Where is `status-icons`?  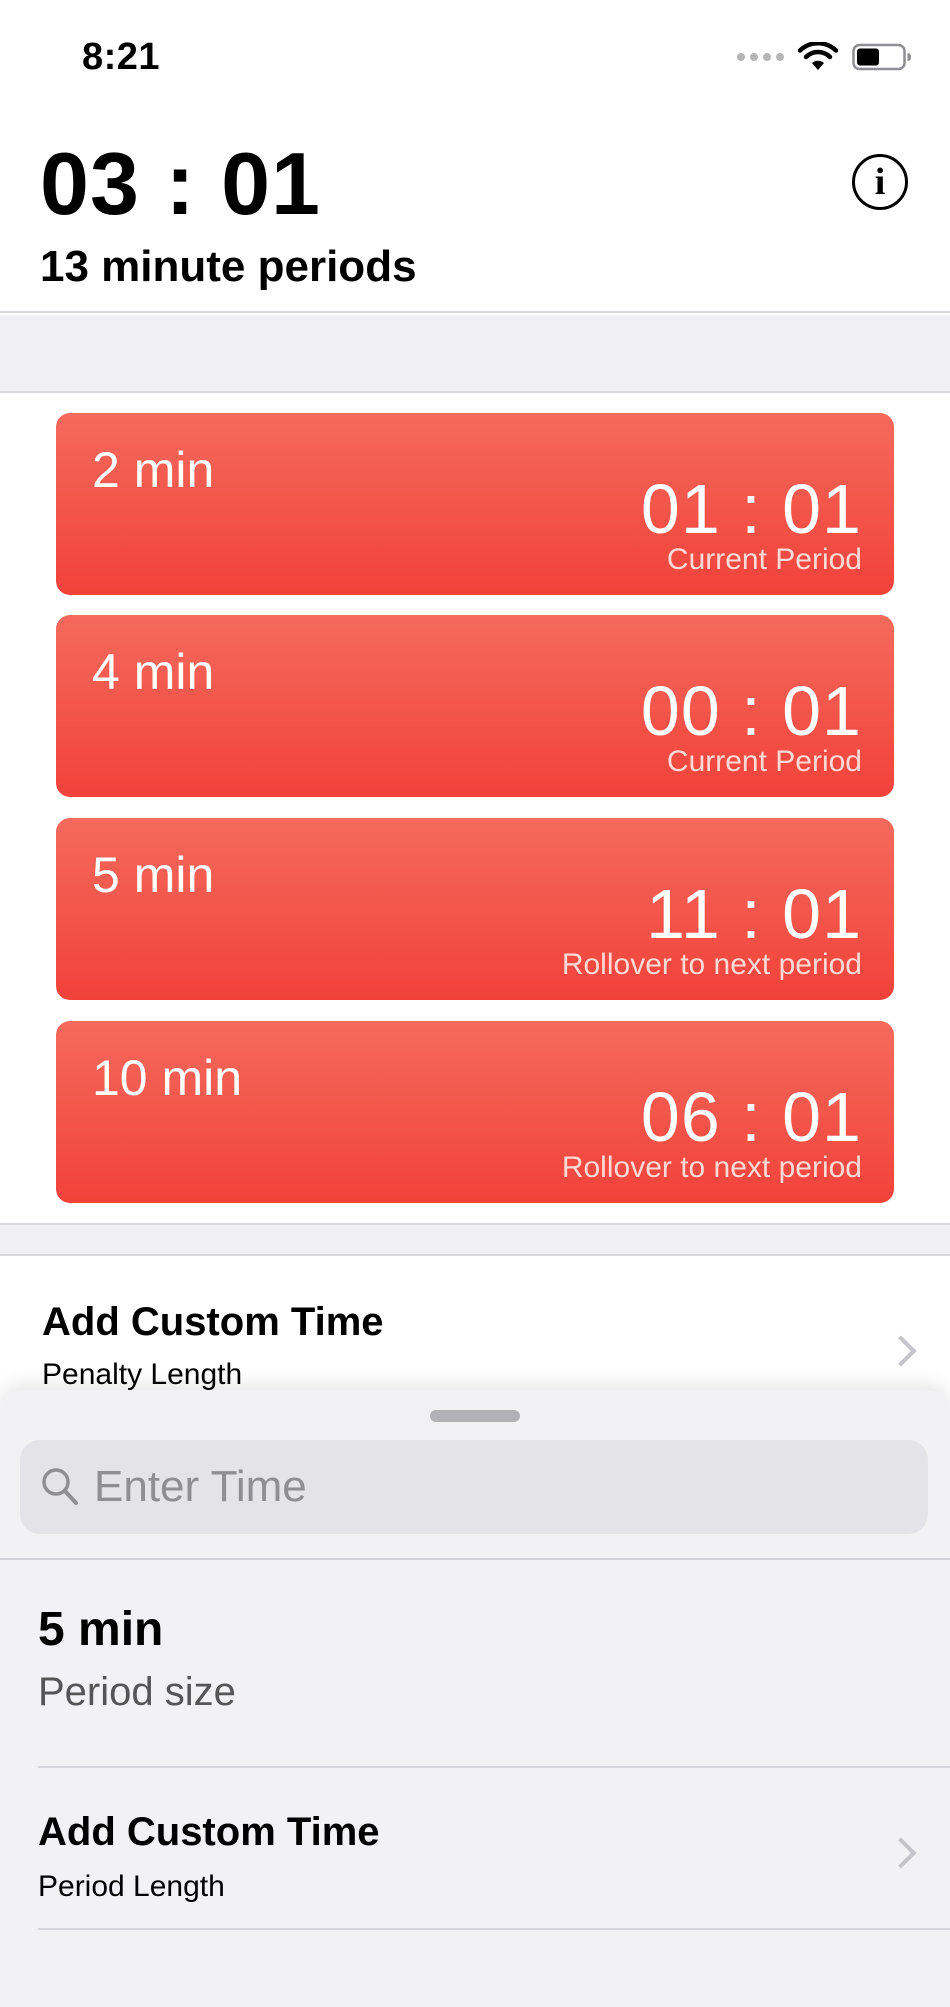 status-icons is located at coordinates (824, 57).